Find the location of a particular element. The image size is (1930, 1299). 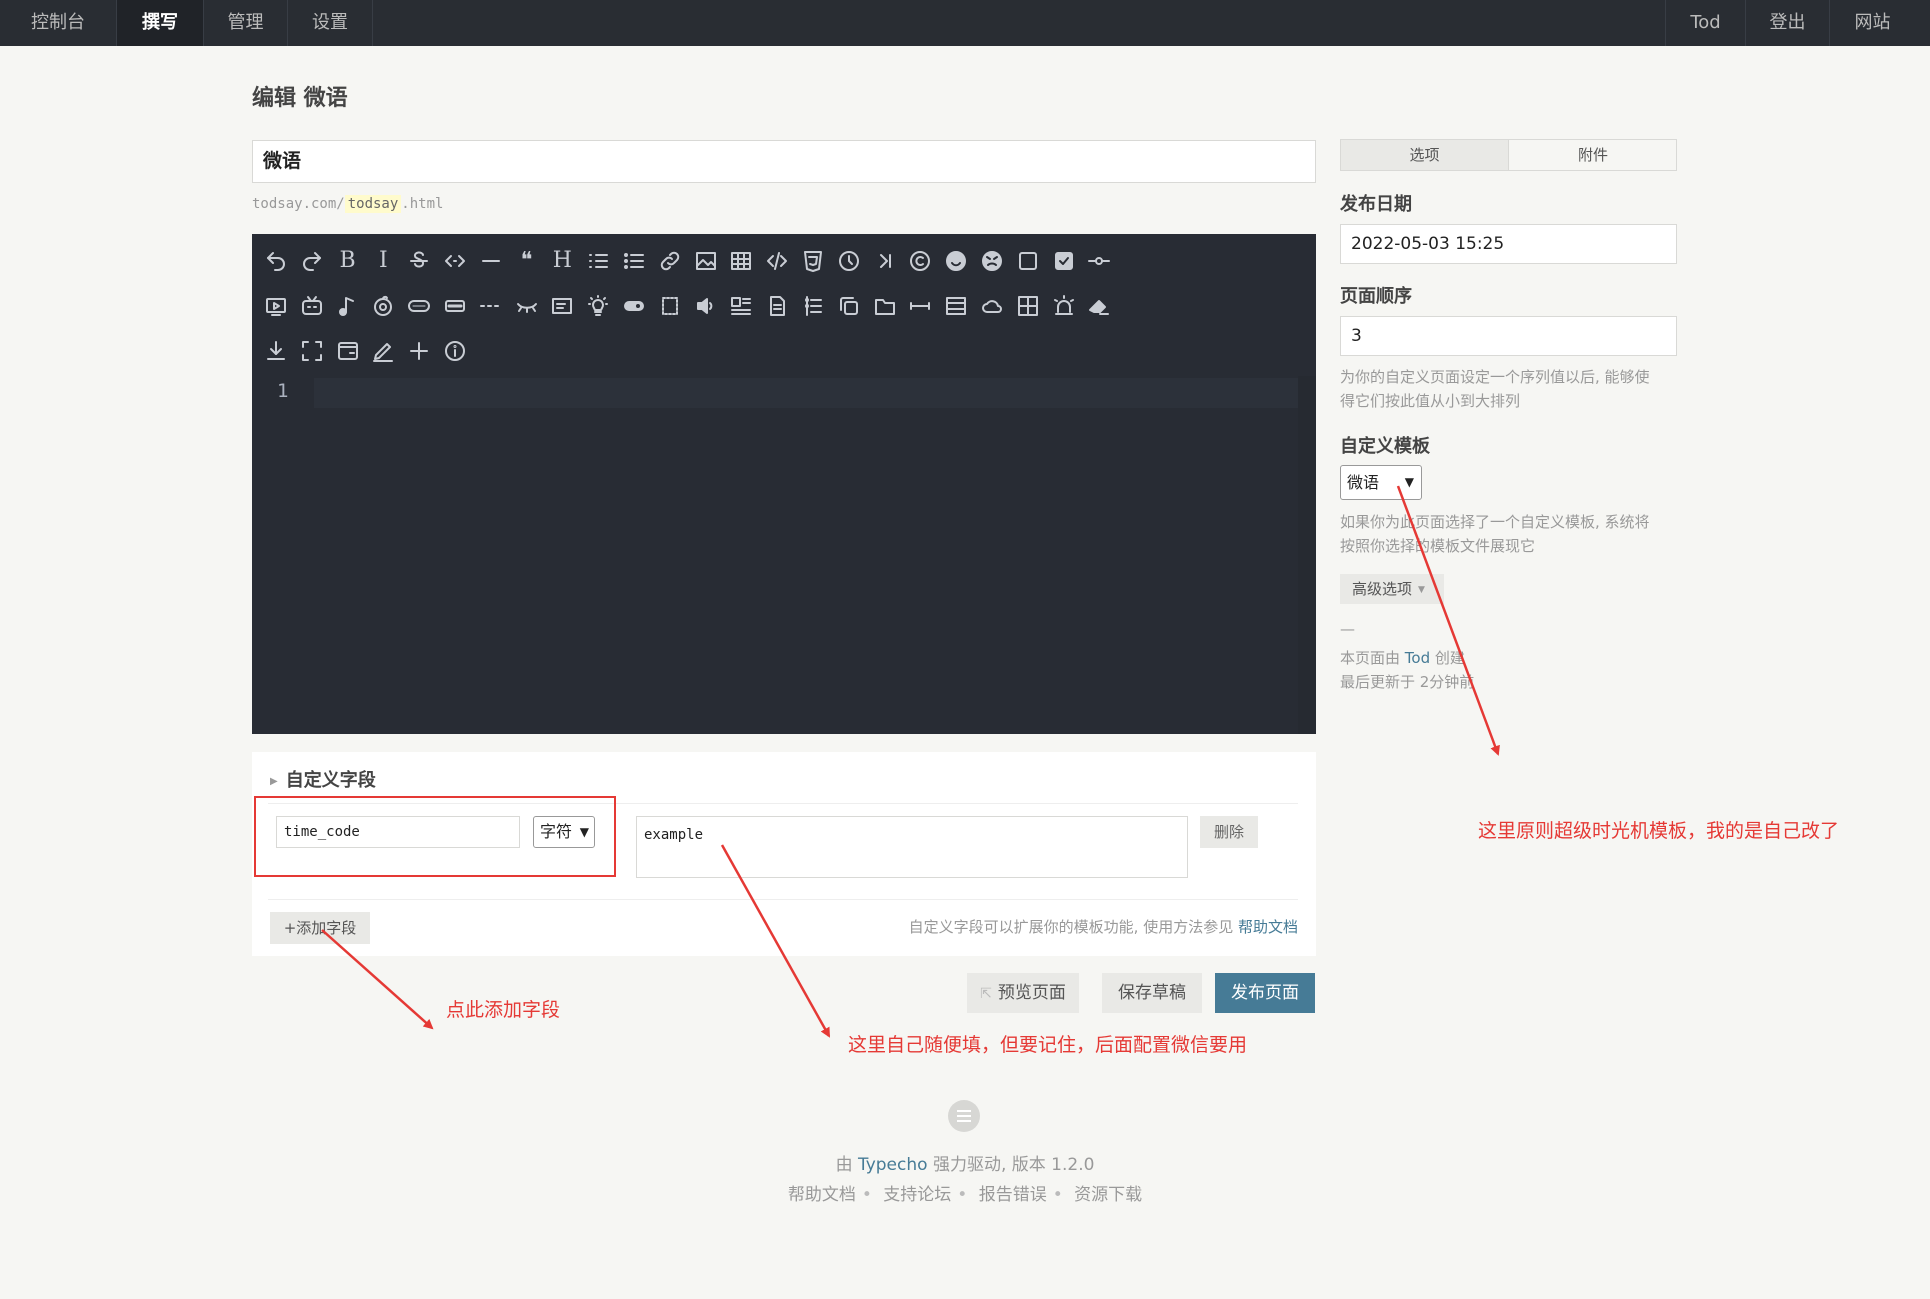

timeline-icon is located at coordinates (813, 306).